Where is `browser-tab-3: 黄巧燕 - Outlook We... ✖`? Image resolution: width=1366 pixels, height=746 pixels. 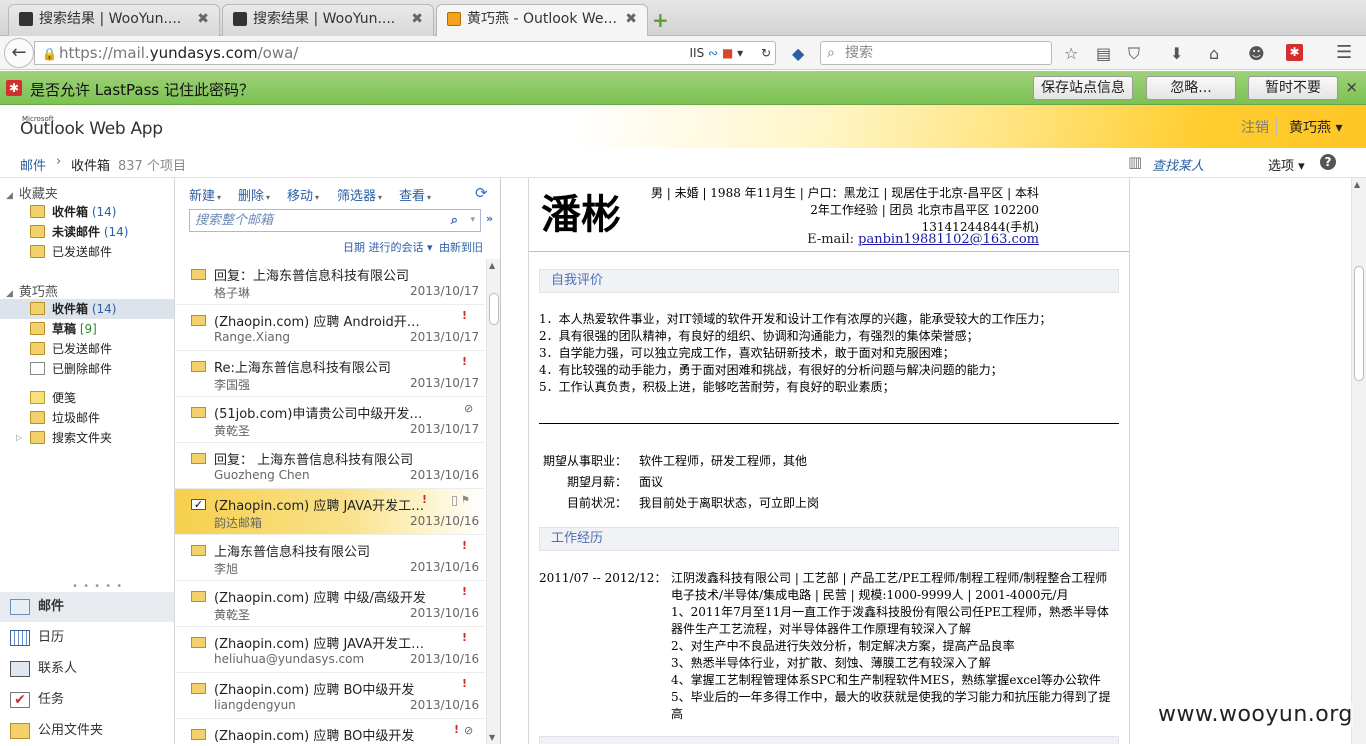 browser-tab-3: 黄巧燕 - Outlook We... ✖ is located at coordinates (542, 20).